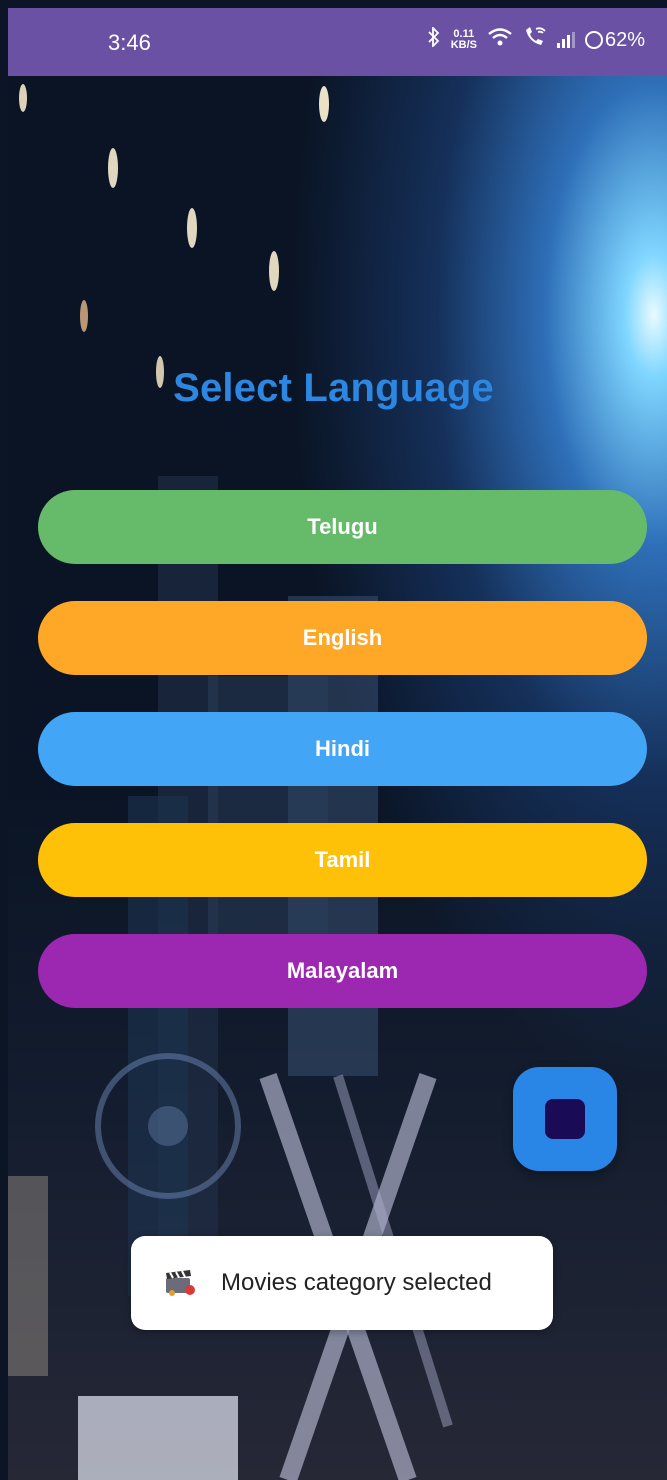  I want to click on movie-clapper-icon, so click(180, 1283).